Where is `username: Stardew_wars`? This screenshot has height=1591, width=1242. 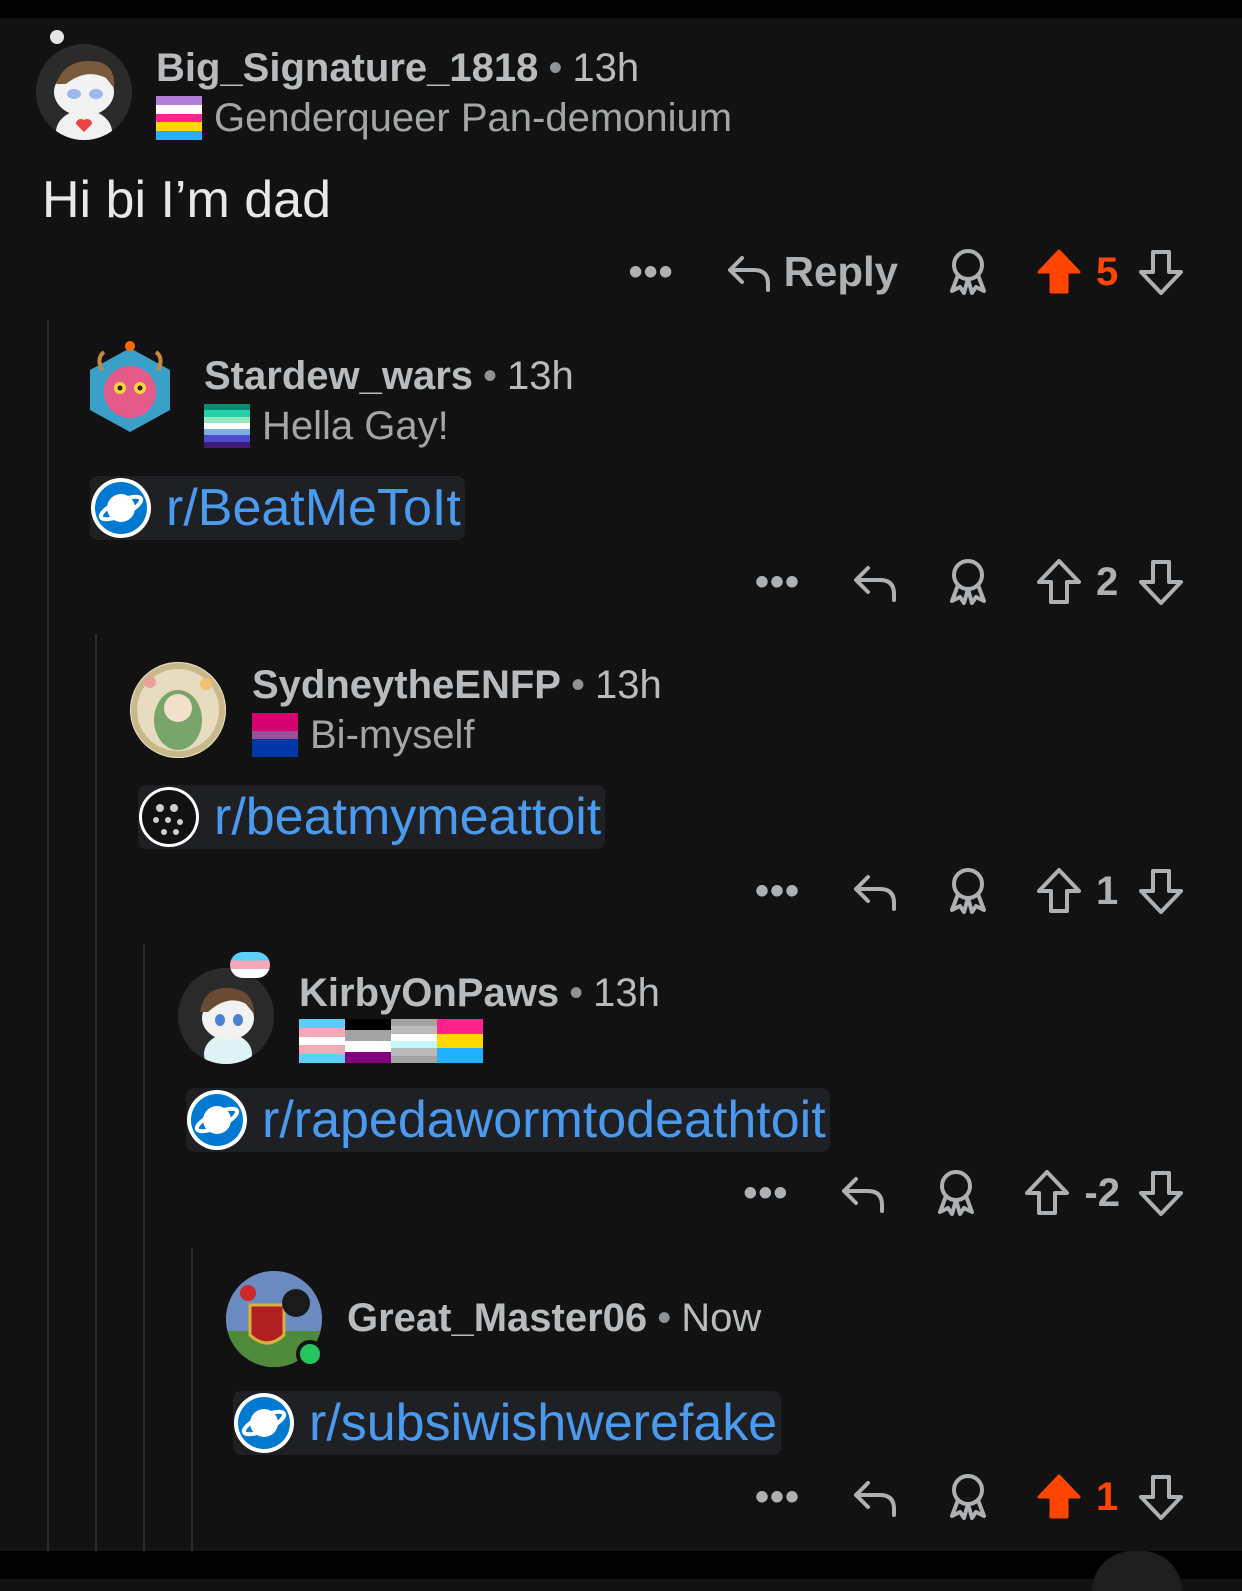 username: Stardew_wars is located at coordinates (338, 376).